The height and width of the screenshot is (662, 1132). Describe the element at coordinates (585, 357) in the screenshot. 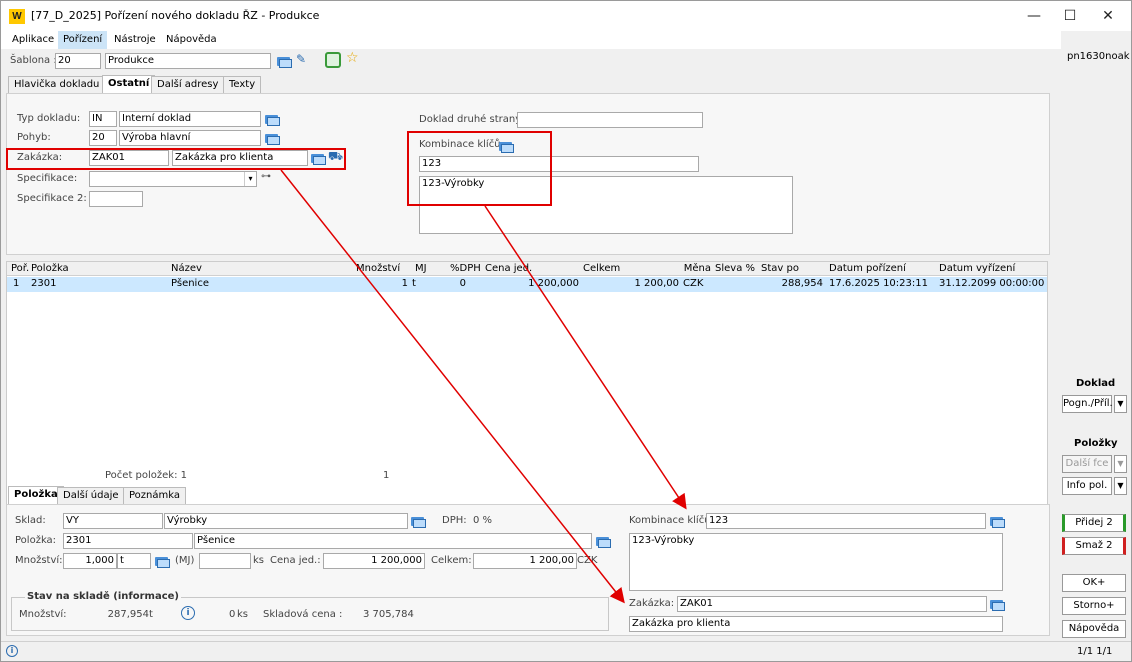

I see `arrow-to-item-key-combo` at that location.